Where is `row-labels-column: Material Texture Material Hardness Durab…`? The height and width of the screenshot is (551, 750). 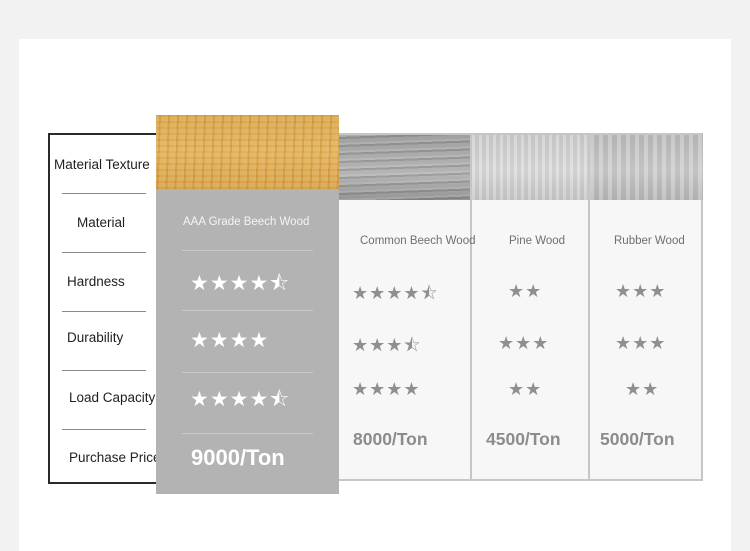 row-labels-column: Material Texture Material Hardness Durab… is located at coordinates (104, 308).